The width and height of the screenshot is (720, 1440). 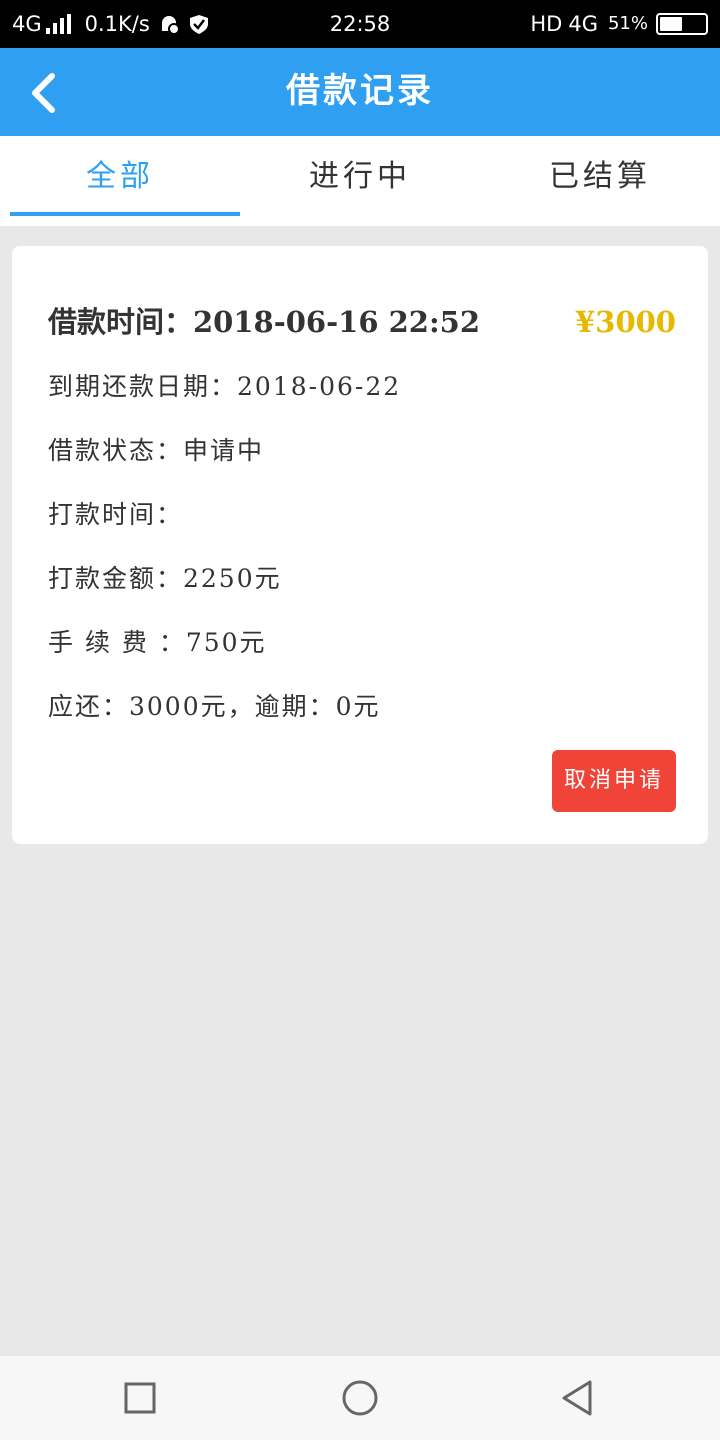 I want to click on payout-time: 打款时间：, so click(x=116, y=514).